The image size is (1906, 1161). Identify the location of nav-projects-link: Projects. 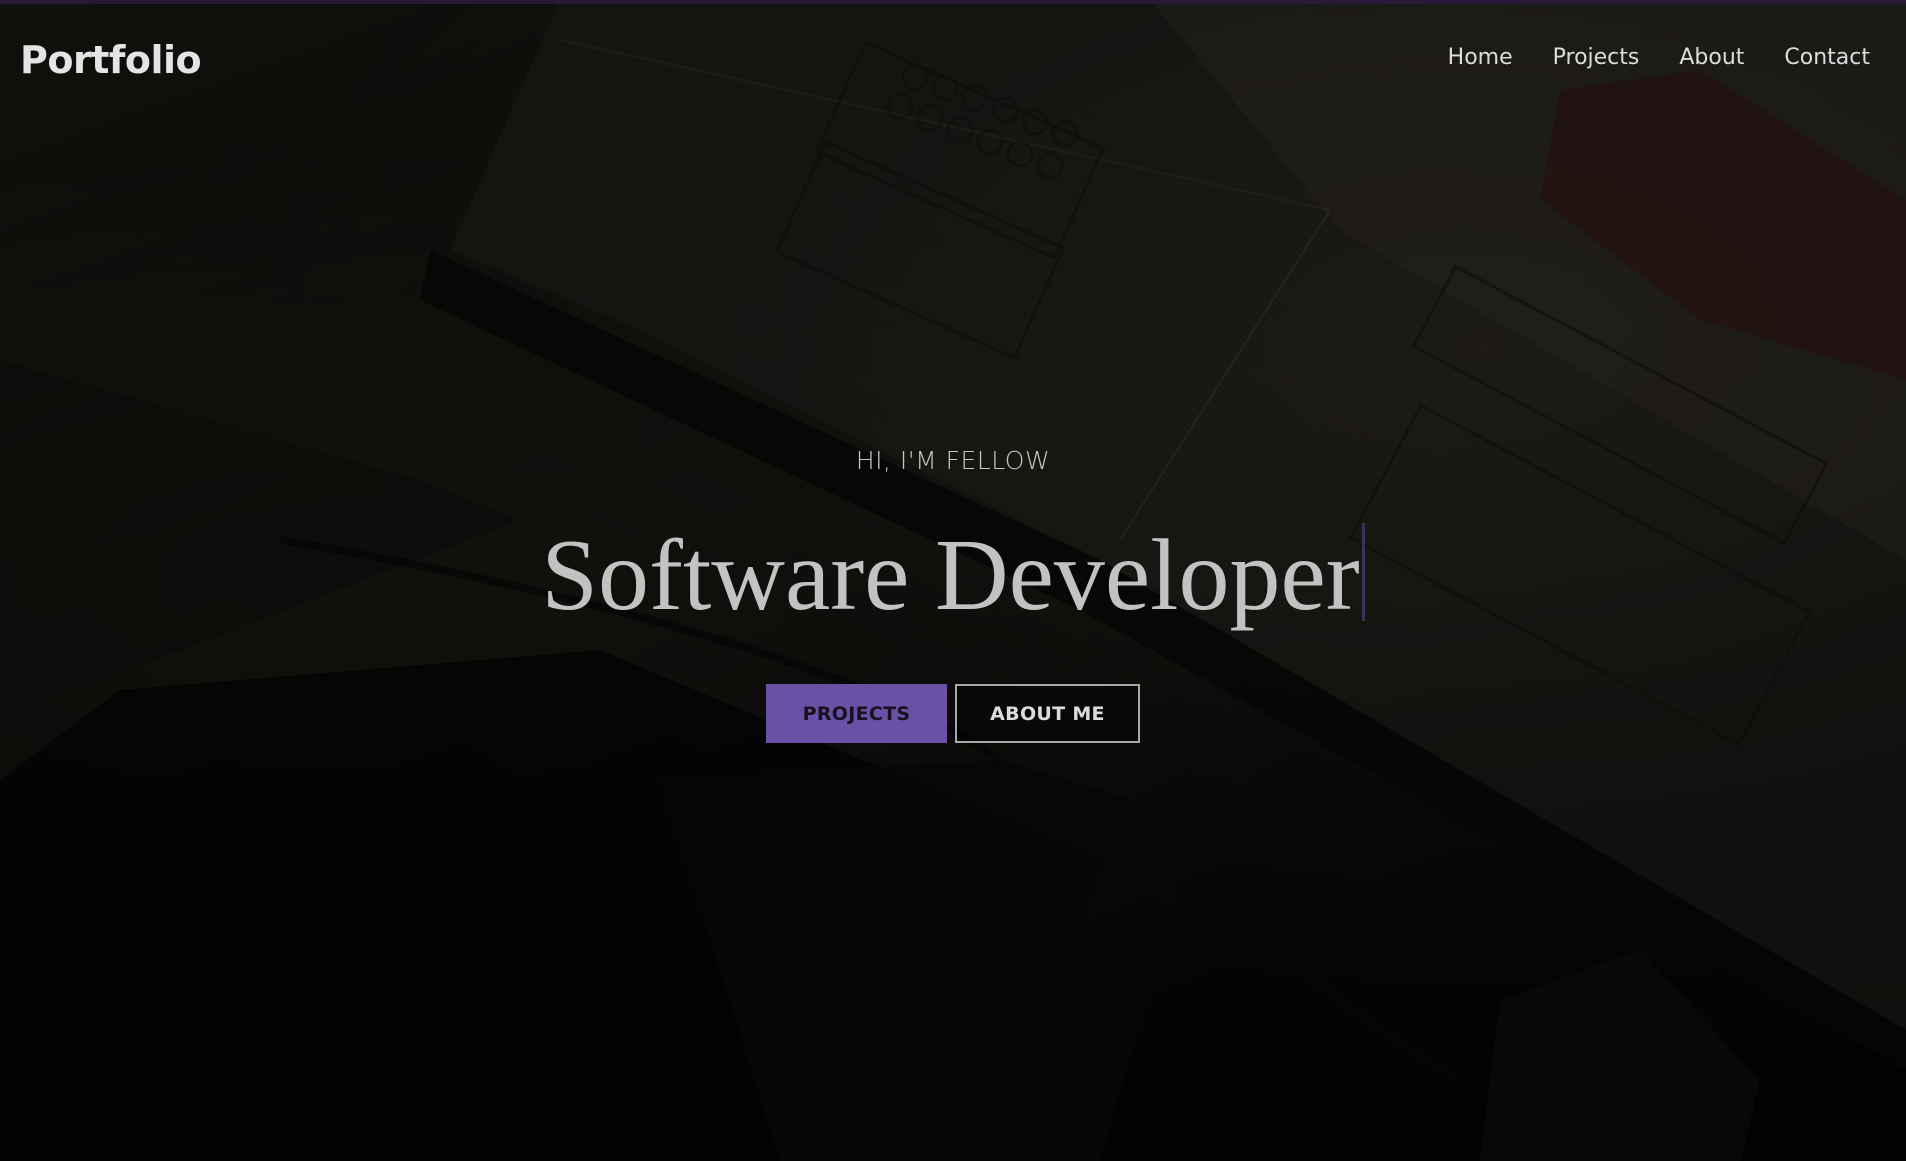
(1596, 57).